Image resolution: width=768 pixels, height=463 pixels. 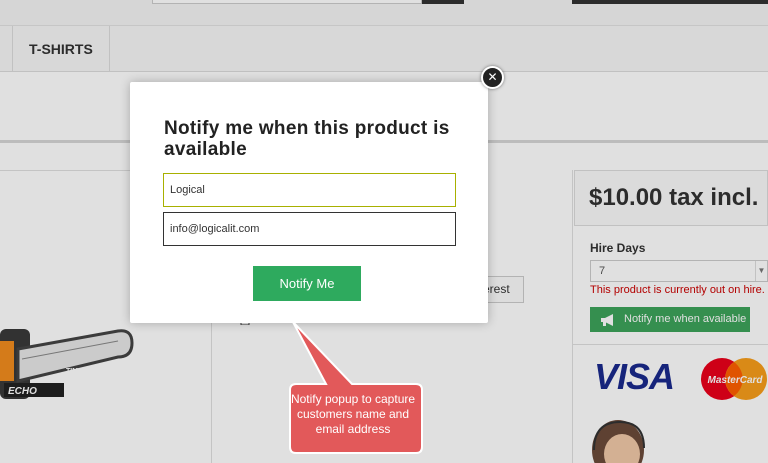 What do you see at coordinates (309, 190) in the screenshot?
I see `name-field` at bounding box center [309, 190].